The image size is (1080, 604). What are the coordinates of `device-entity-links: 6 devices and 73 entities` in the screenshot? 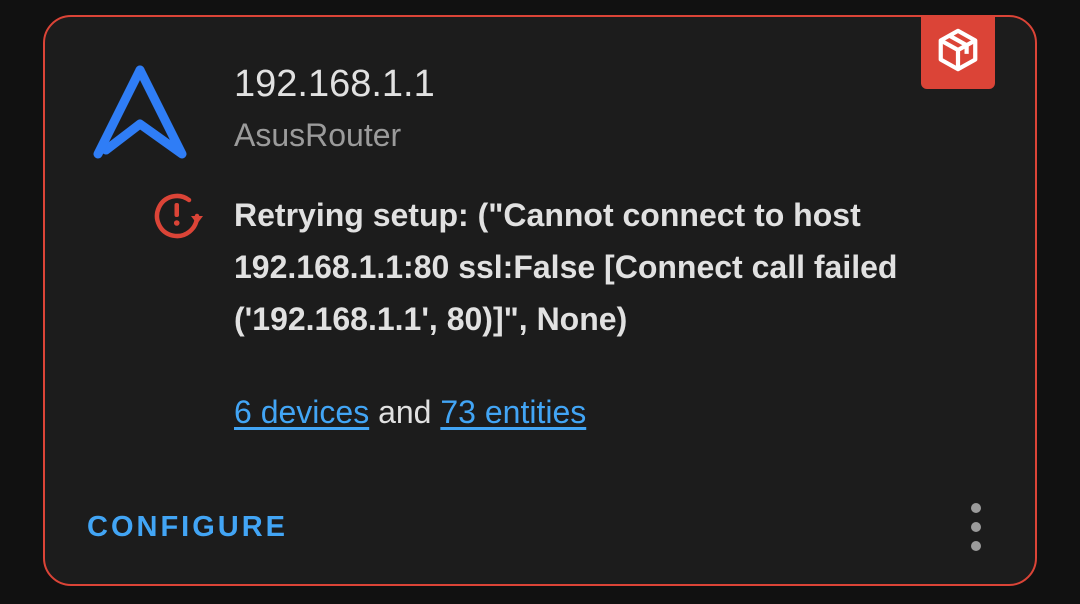 It's located at (410, 412).